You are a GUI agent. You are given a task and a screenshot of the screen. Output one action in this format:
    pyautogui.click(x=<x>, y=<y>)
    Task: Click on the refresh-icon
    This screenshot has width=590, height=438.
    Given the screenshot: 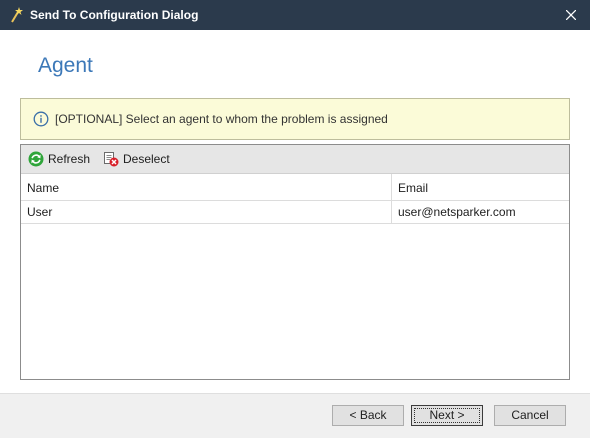 What is the action you would take?
    pyautogui.click(x=36, y=159)
    